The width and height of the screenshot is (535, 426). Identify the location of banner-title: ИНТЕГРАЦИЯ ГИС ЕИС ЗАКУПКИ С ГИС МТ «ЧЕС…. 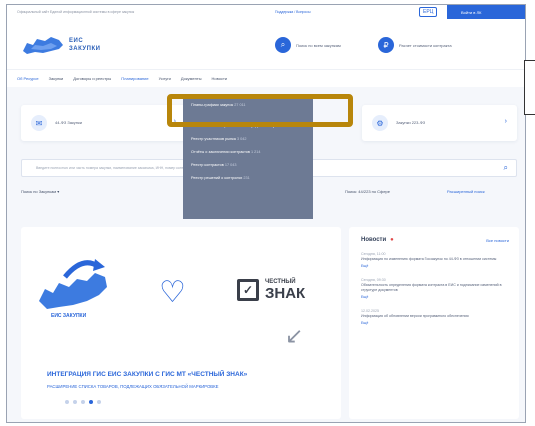
(147, 374).